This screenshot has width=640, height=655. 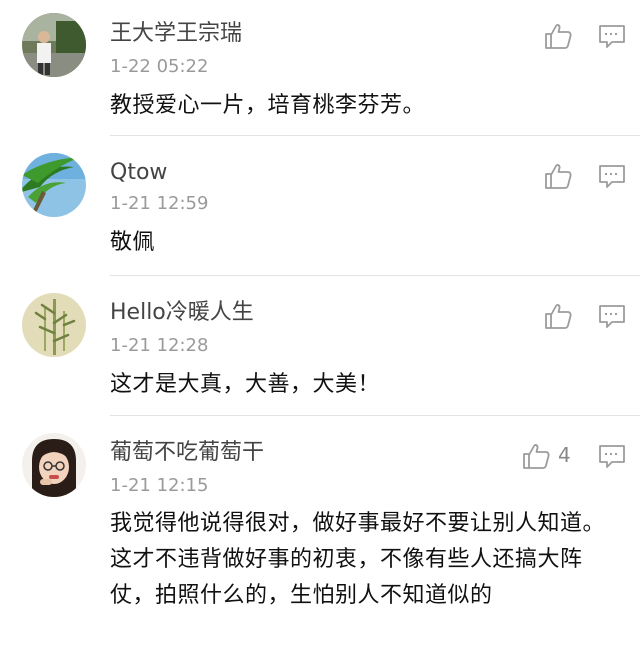 What do you see at coordinates (159, 485) in the screenshot?
I see `comment-timestamp: 1-21 12:15` at bounding box center [159, 485].